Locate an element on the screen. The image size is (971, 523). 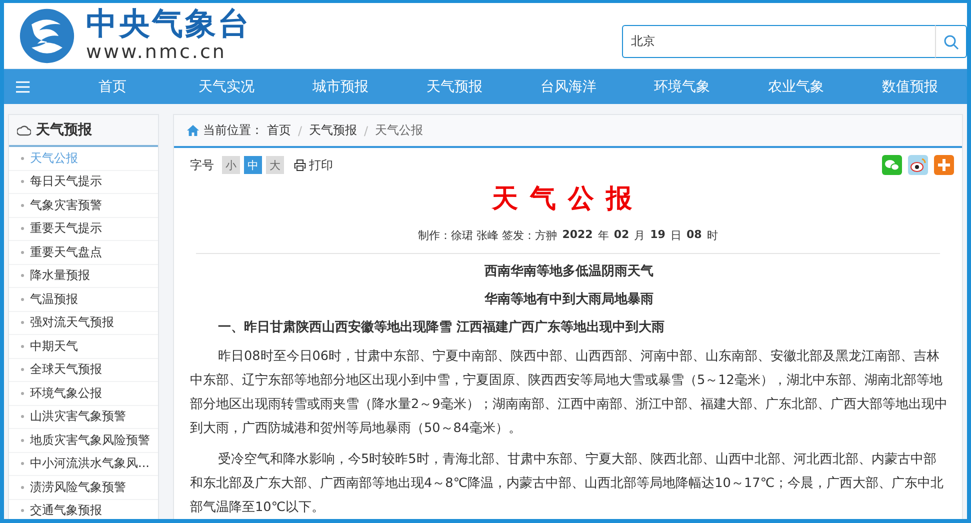
paragraph: 昨日08时至今日06时，甘肃中东部、宁夏中南部、陕西中部、山西西部、河南中部、山东南部、安徽北部及黑龙江南部、吉林中东部、辽宁东部等地部分地区出现小到中雪，宁夏固原、陕西西安等局地大雪或暴雪（5～12毫米），湖北中东部、湖南北部等地部分地区出现雨转雪或雨夹雪（降水量2～9毫米）；湖南南部、江西中南部、浙江中部、福建大部、广东北部、广西大部等地出现中到大雨，广西防城港和贺州等局地暴雨（50～84毫米）。 is located at coordinates (569, 393).